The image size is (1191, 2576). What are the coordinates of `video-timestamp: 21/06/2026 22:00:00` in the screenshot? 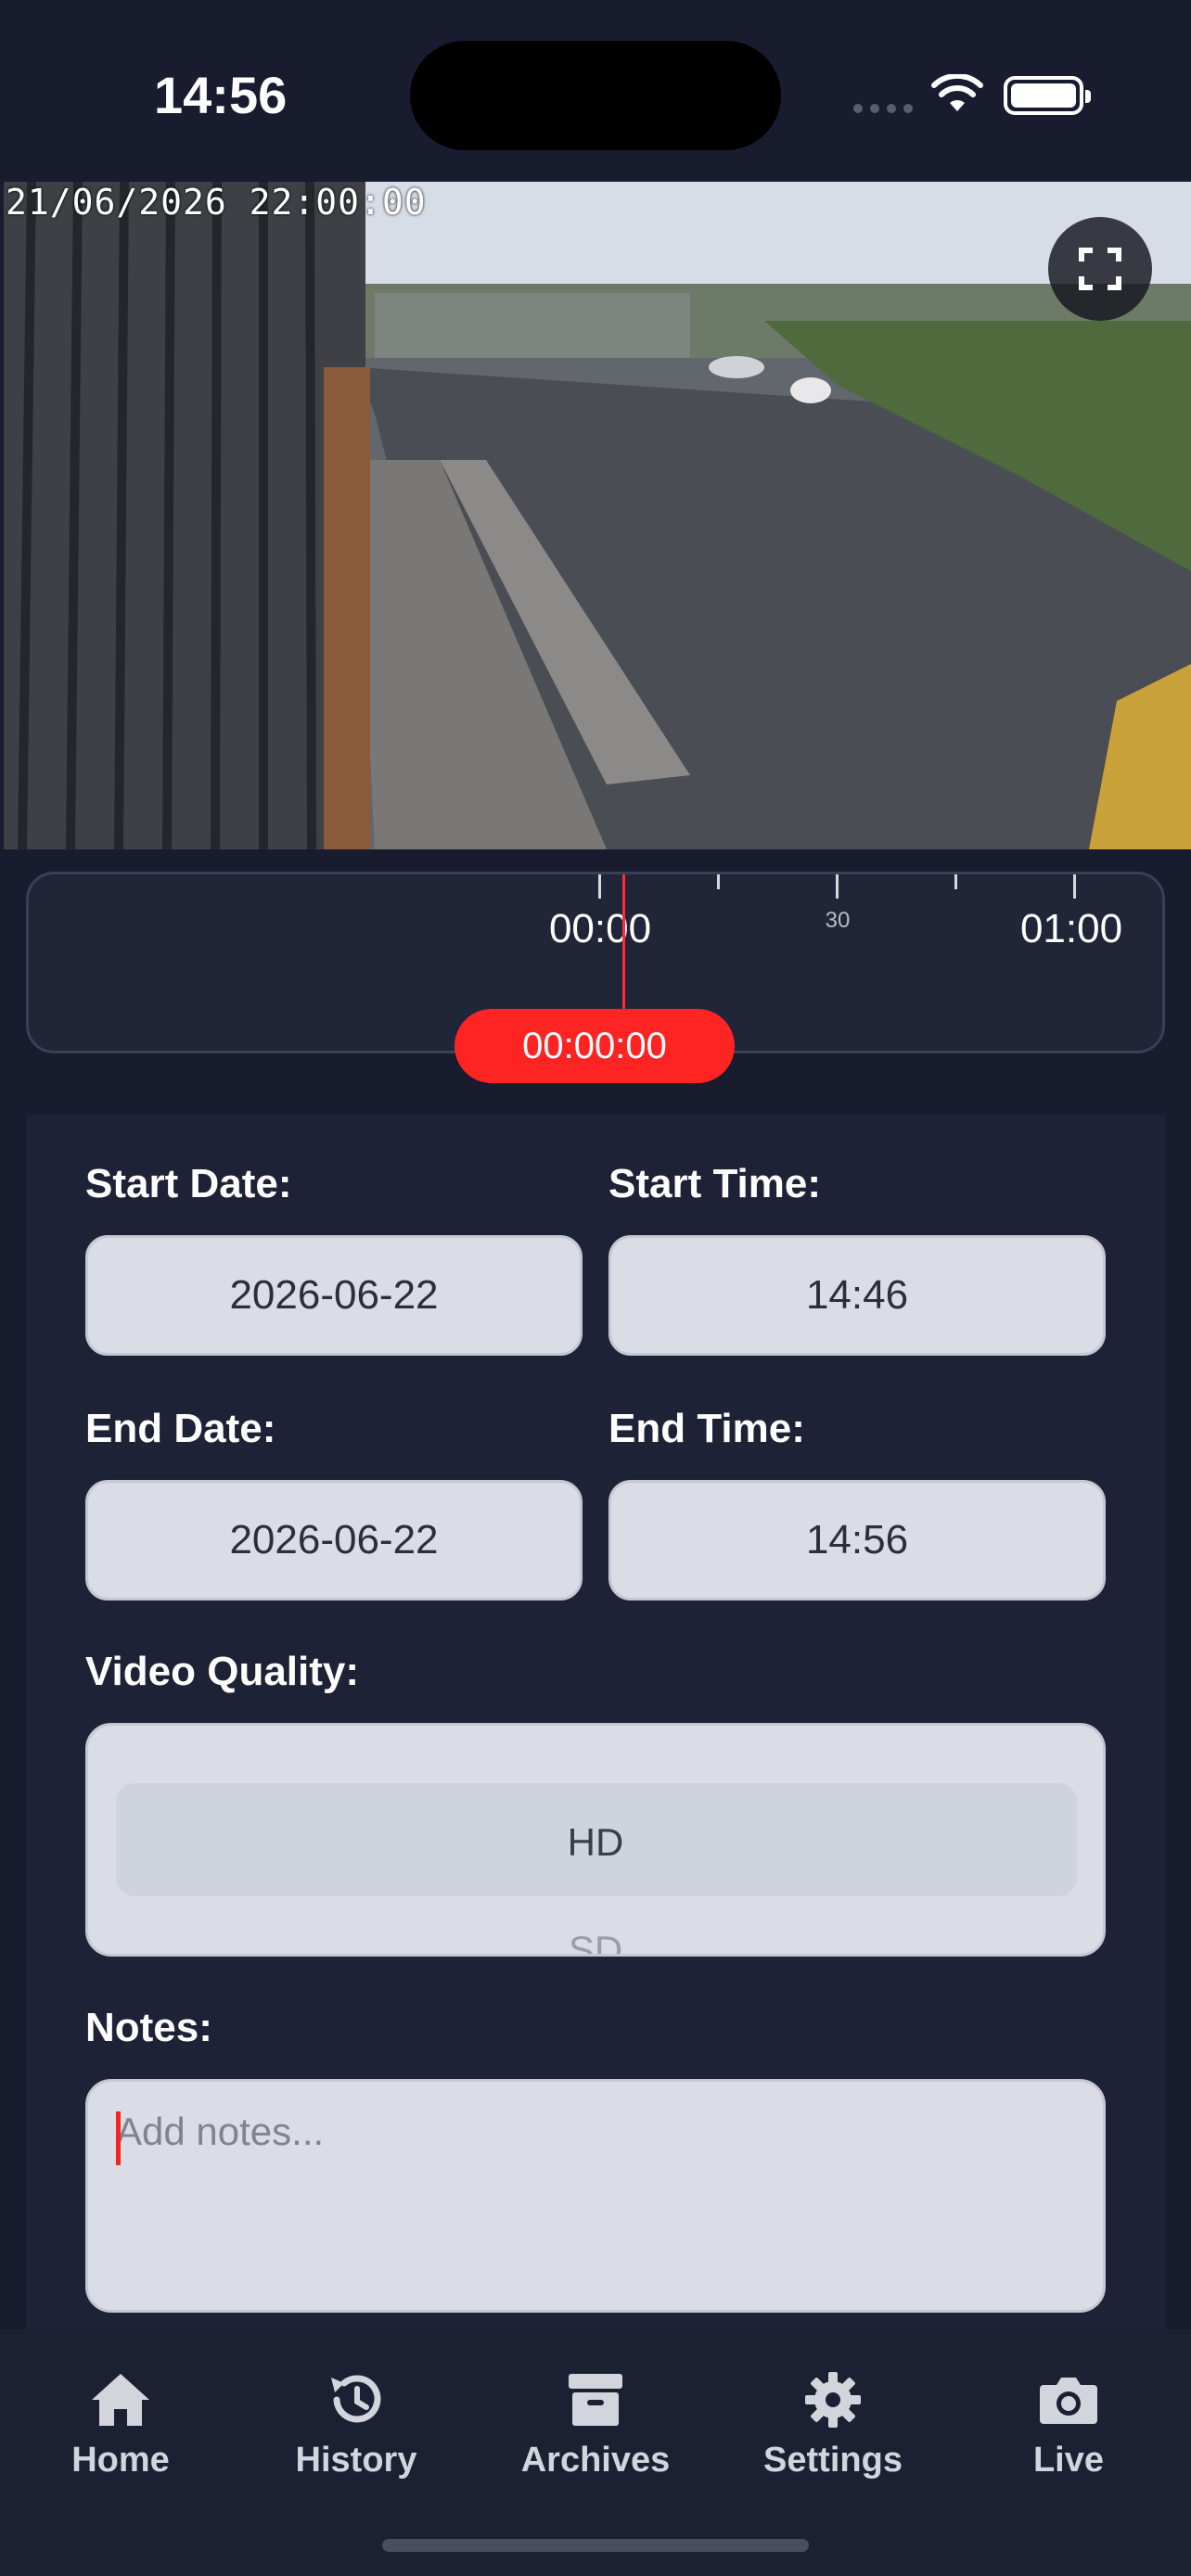 It's located at (216, 202).